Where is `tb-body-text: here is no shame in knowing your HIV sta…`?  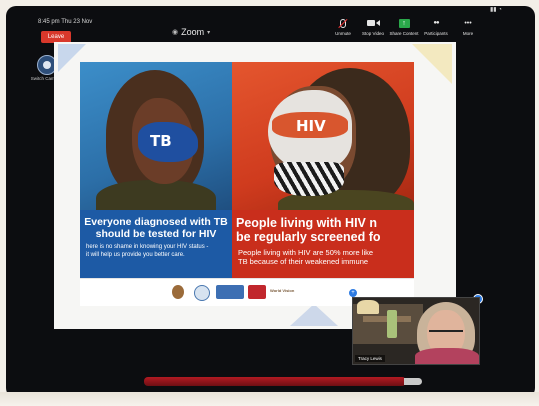 tb-body-text: here is no shame in knowing your HIV sta… is located at coordinates (156, 249).